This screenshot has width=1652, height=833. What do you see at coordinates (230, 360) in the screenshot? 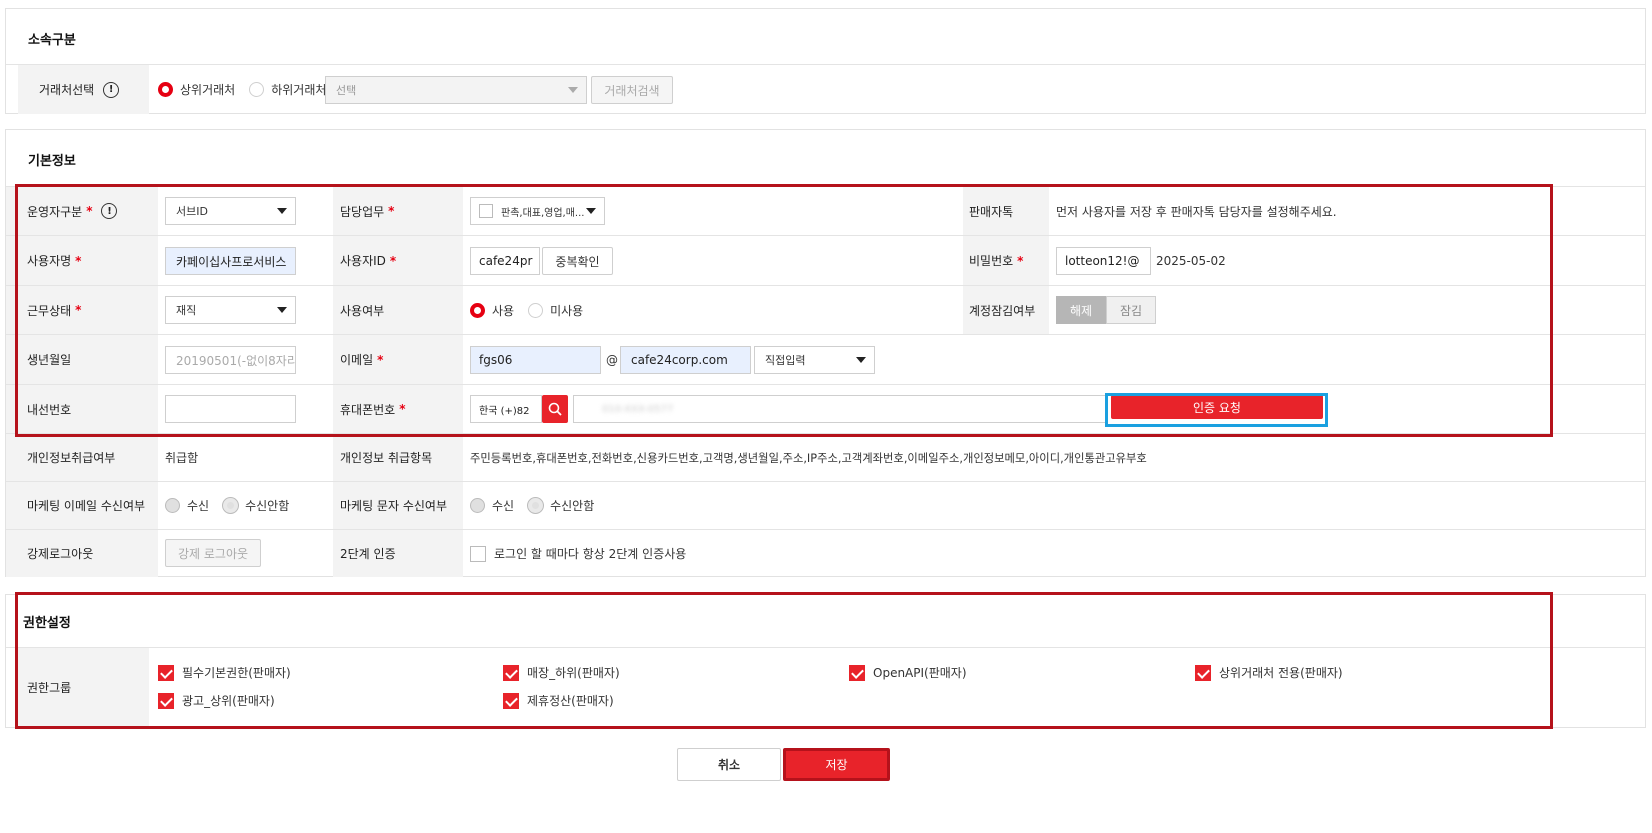
I see `birth-input: 20190501(-없이8자리)` at bounding box center [230, 360].